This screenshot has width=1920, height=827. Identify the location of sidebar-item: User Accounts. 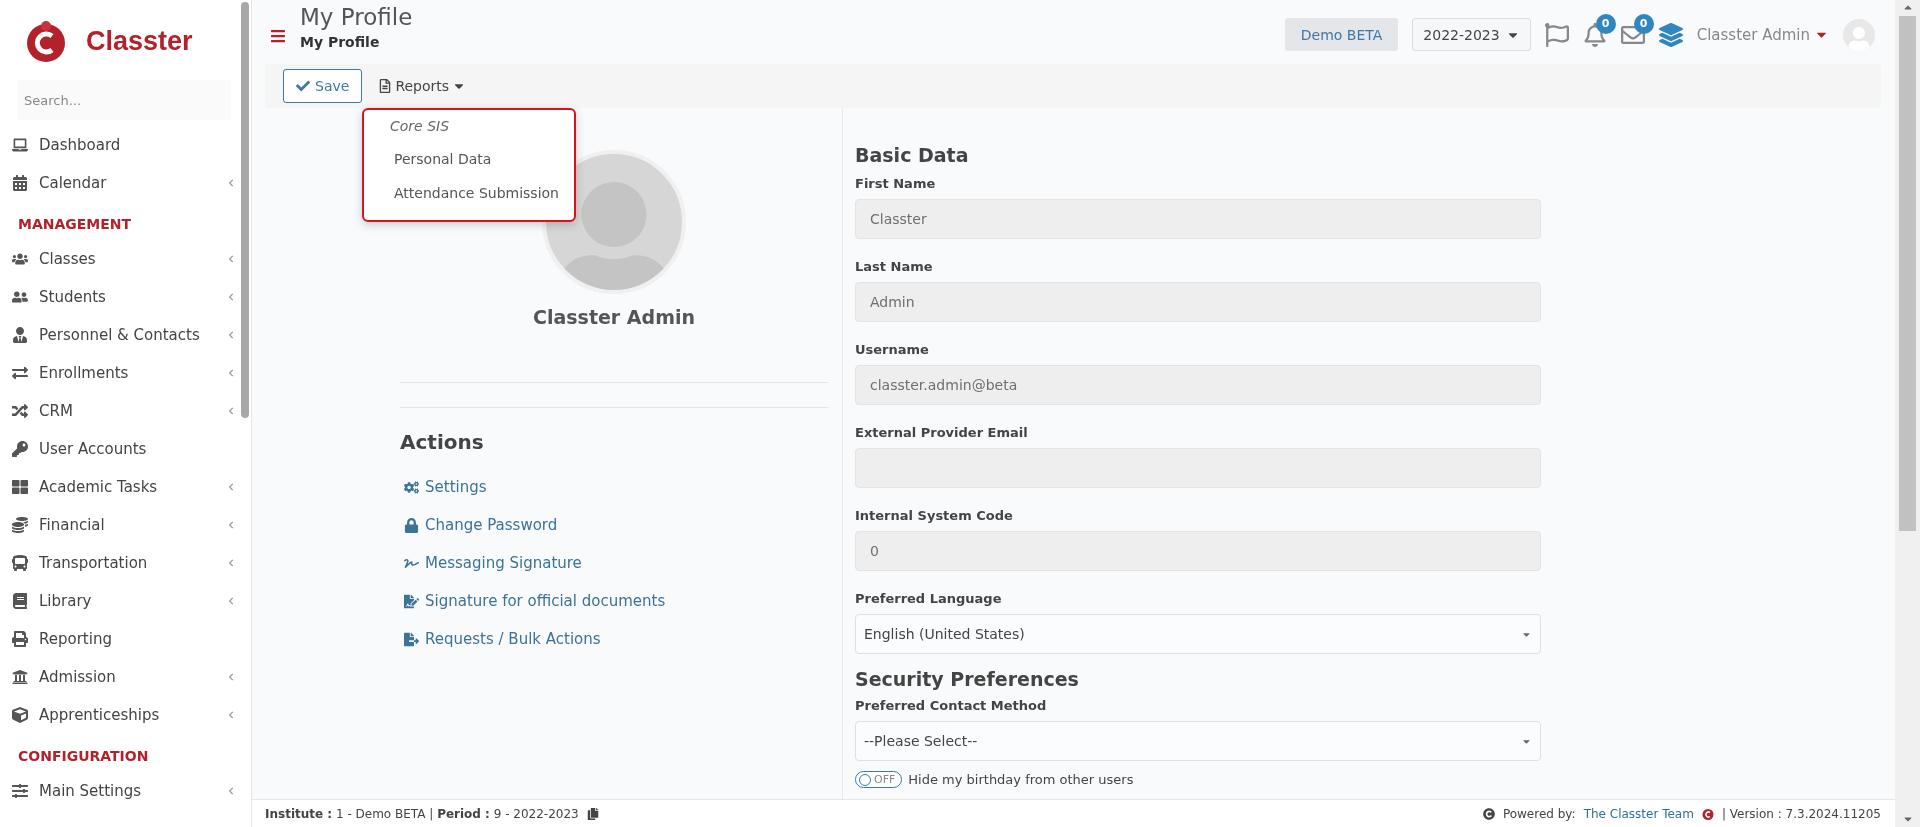
(125, 449).